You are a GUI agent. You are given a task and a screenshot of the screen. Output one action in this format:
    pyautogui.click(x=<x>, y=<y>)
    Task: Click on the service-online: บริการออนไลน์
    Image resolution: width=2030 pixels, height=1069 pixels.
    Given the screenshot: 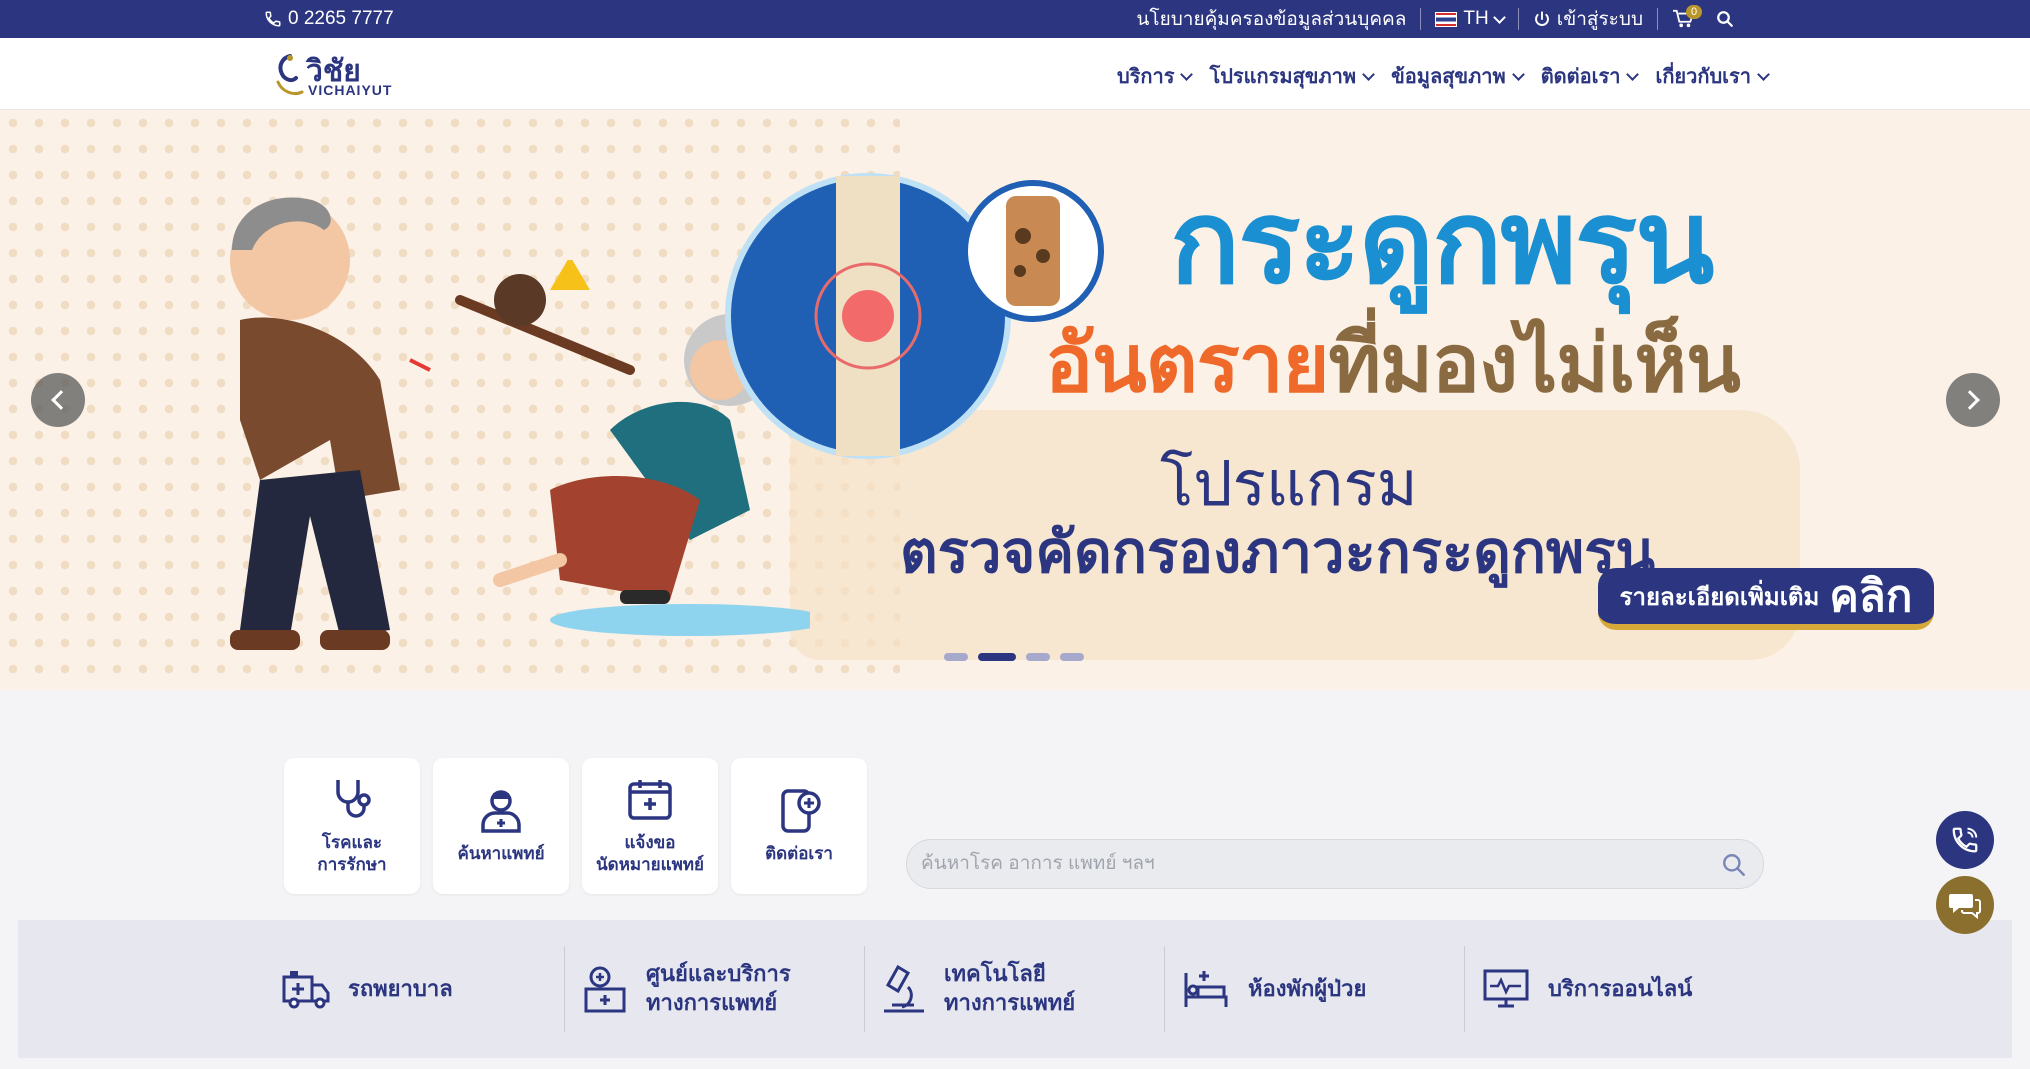 What is the action you would take?
    pyautogui.click(x=1623, y=989)
    